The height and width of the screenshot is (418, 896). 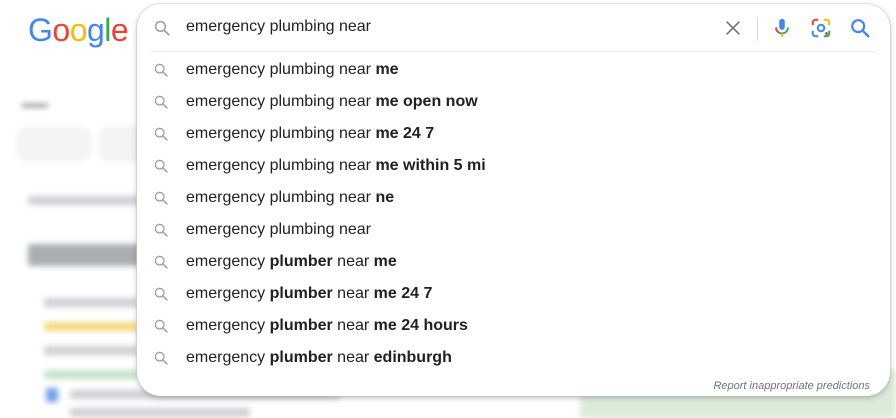 What do you see at coordinates (430, 165) in the screenshot?
I see `suggestion-completion: me within 5 mi` at bounding box center [430, 165].